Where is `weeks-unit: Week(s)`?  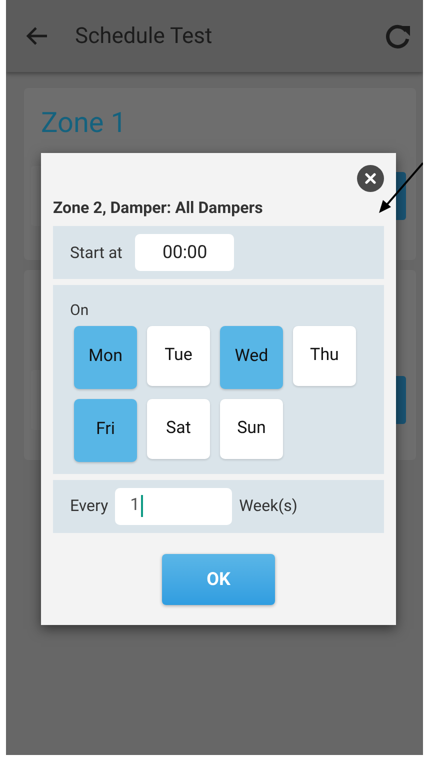
weeks-unit: Week(s) is located at coordinates (268, 506).